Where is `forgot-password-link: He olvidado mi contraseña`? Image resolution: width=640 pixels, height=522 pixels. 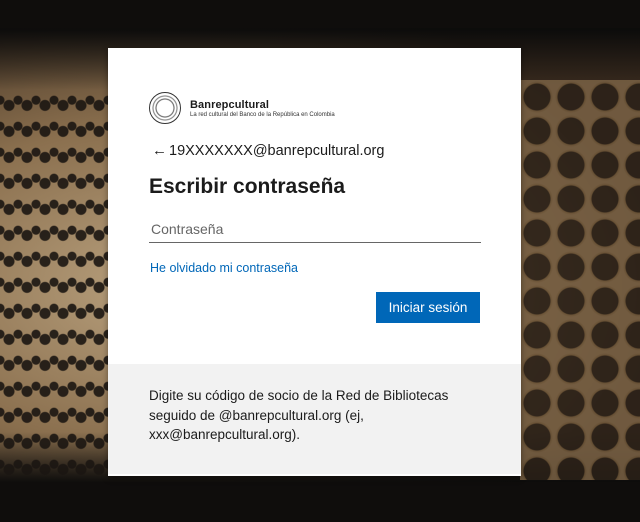
forgot-password-link: He olvidado mi contraseña is located at coordinates (224, 268).